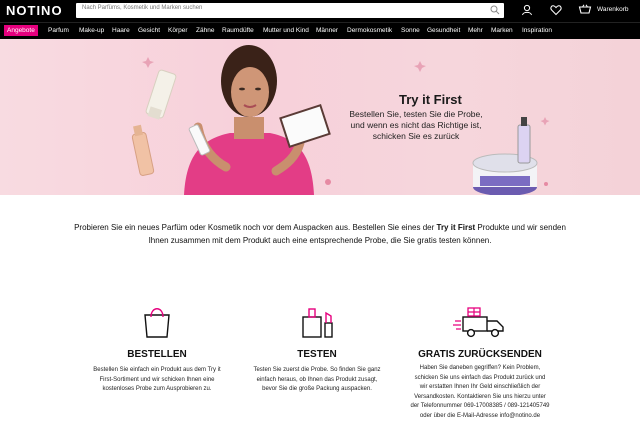  Describe the element at coordinates (527, 10) in the screenshot. I see `user-account-icon` at that location.